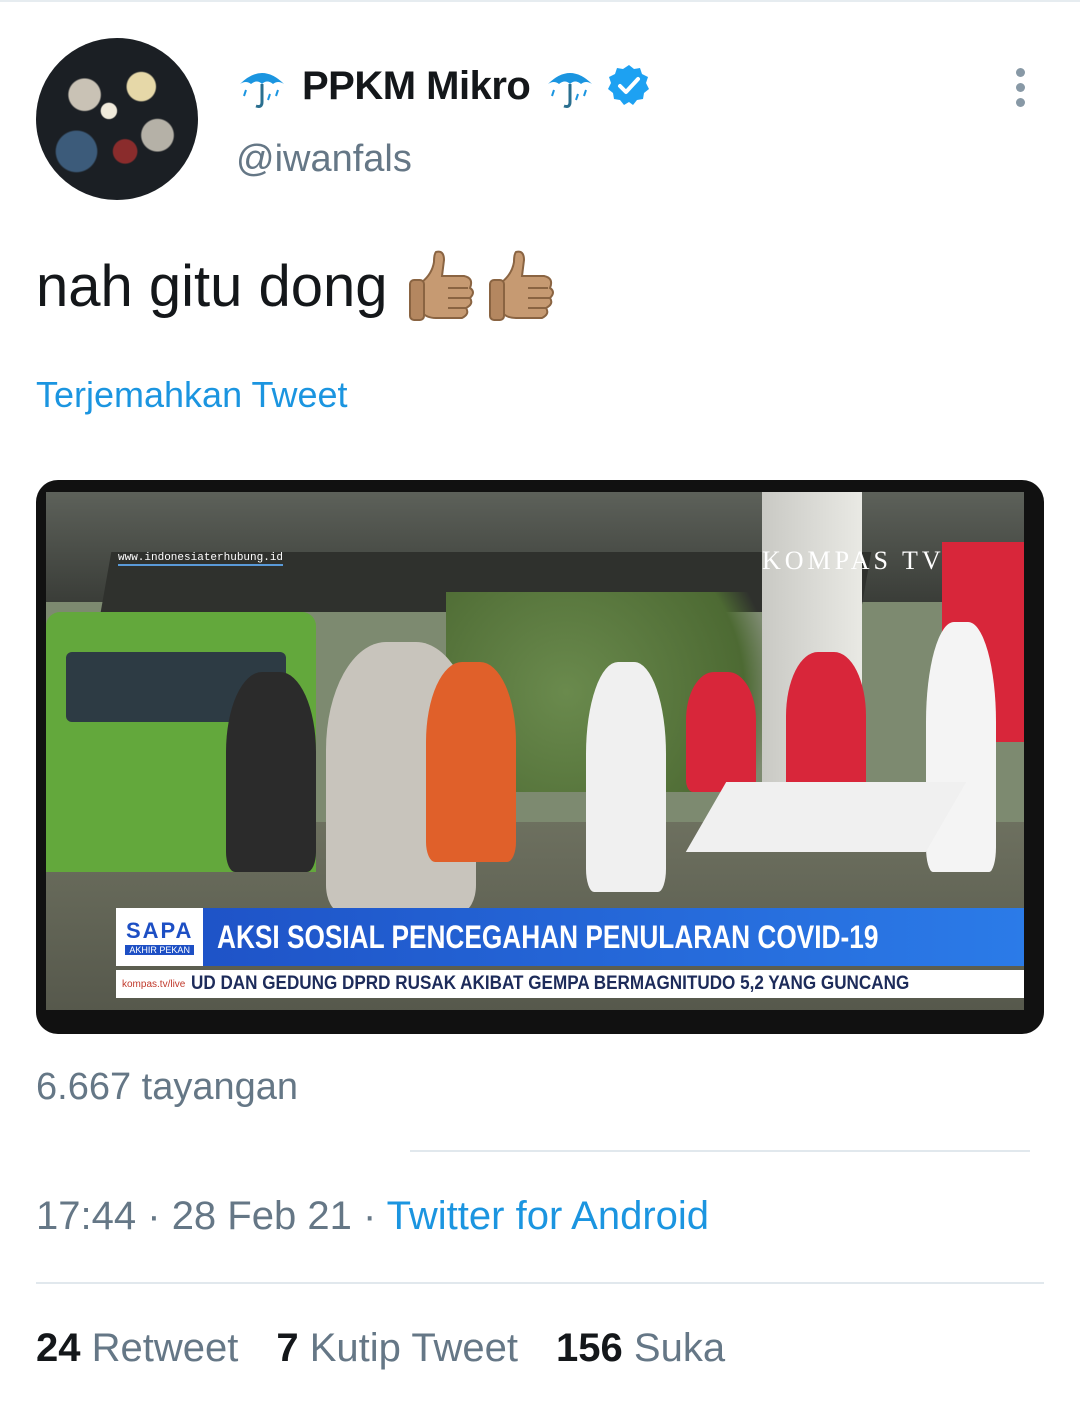 The height and width of the screenshot is (1414, 1080). What do you see at coordinates (287, 1348) in the screenshot?
I see `quotes-count: 7` at bounding box center [287, 1348].